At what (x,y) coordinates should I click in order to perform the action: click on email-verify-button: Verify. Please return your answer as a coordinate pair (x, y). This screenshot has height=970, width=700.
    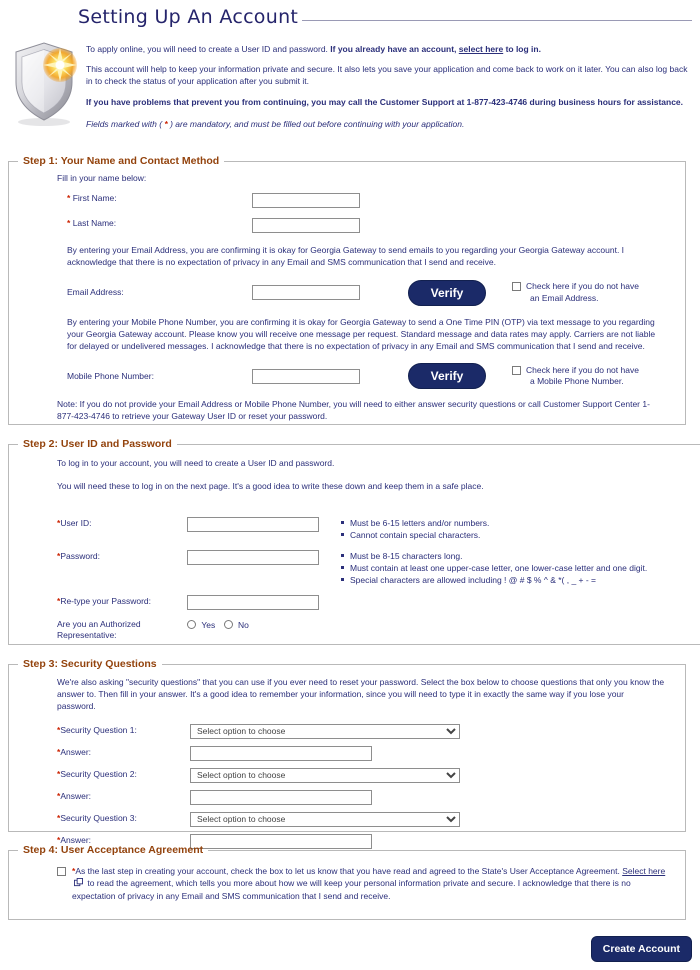
    Looking at the image, I should click on (447, 292).